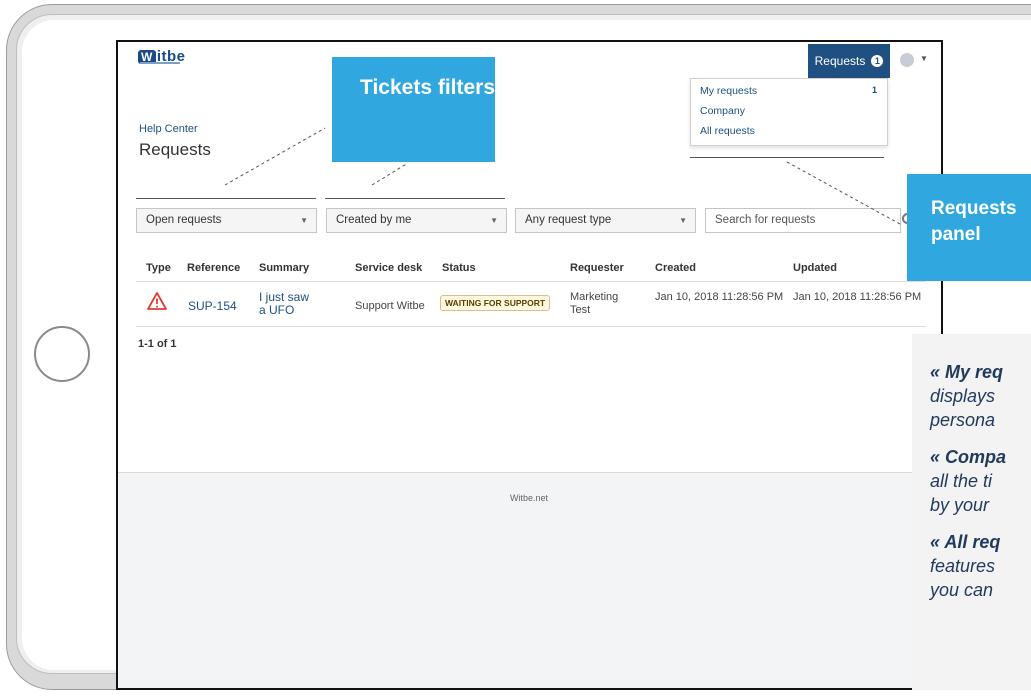 This screenshot has height=697, width=1031. I want to click on note-line: features, so click(963, 566).